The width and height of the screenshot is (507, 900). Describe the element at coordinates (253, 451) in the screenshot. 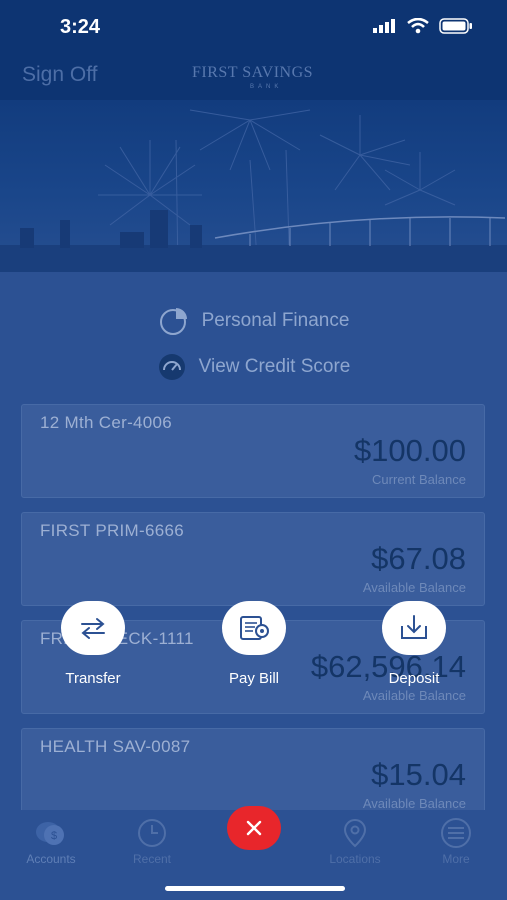

I see `account-card: 12 Mth Cer-4006 $100.00 Current Balance` at that location.